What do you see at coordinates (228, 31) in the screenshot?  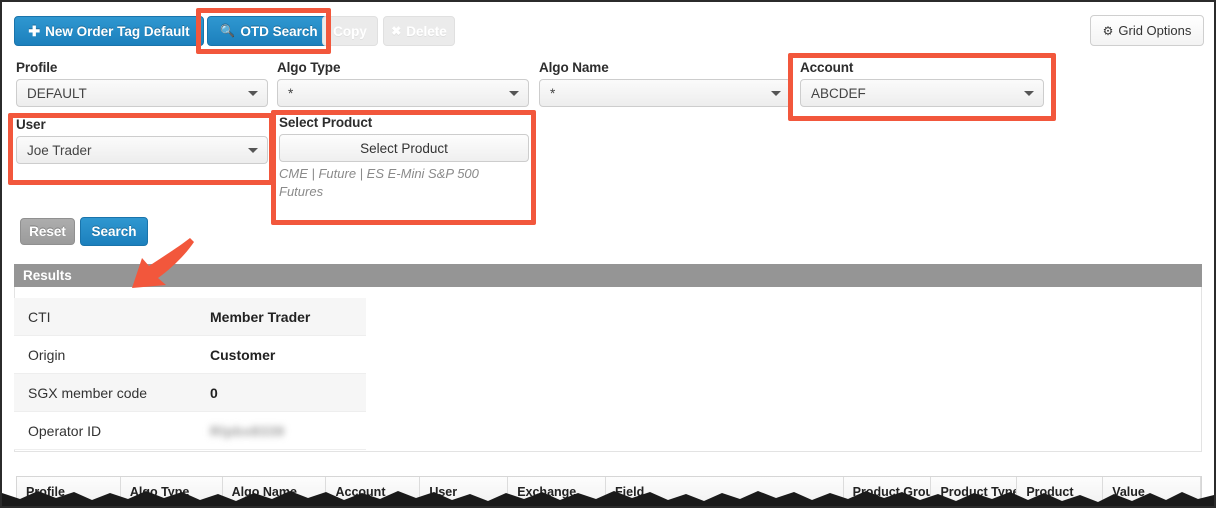 I see `search-icon: 🔍` at bounding box center [228, 31].